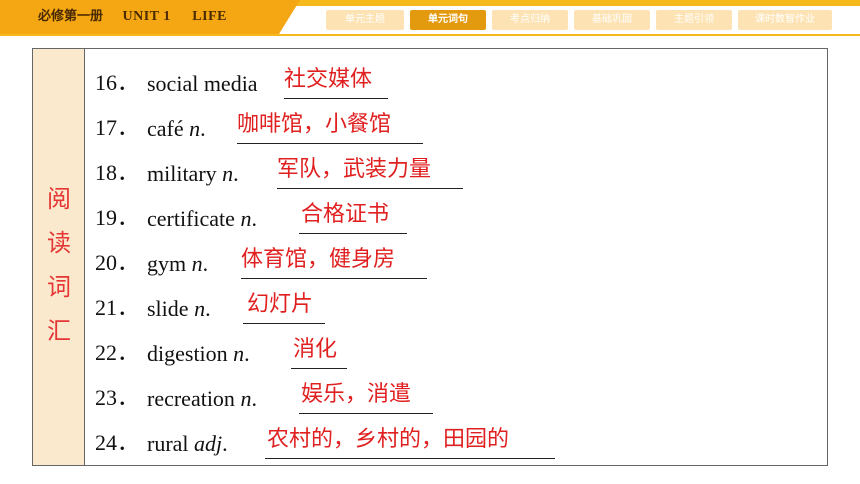 This screenshot has height=484, width=860. Describe the element at coordinates (117, 352) in the screenshot. I see `item-number: 22．` at that location.